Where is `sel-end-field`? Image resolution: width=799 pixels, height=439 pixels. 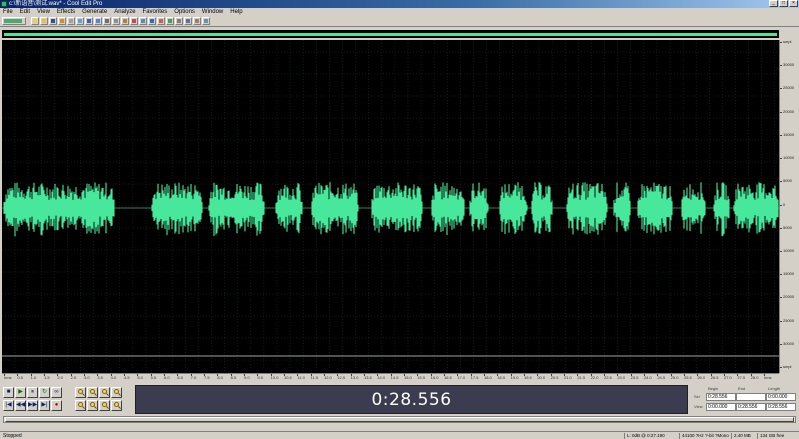 sel-end-field is located at coordinates (751, 397).